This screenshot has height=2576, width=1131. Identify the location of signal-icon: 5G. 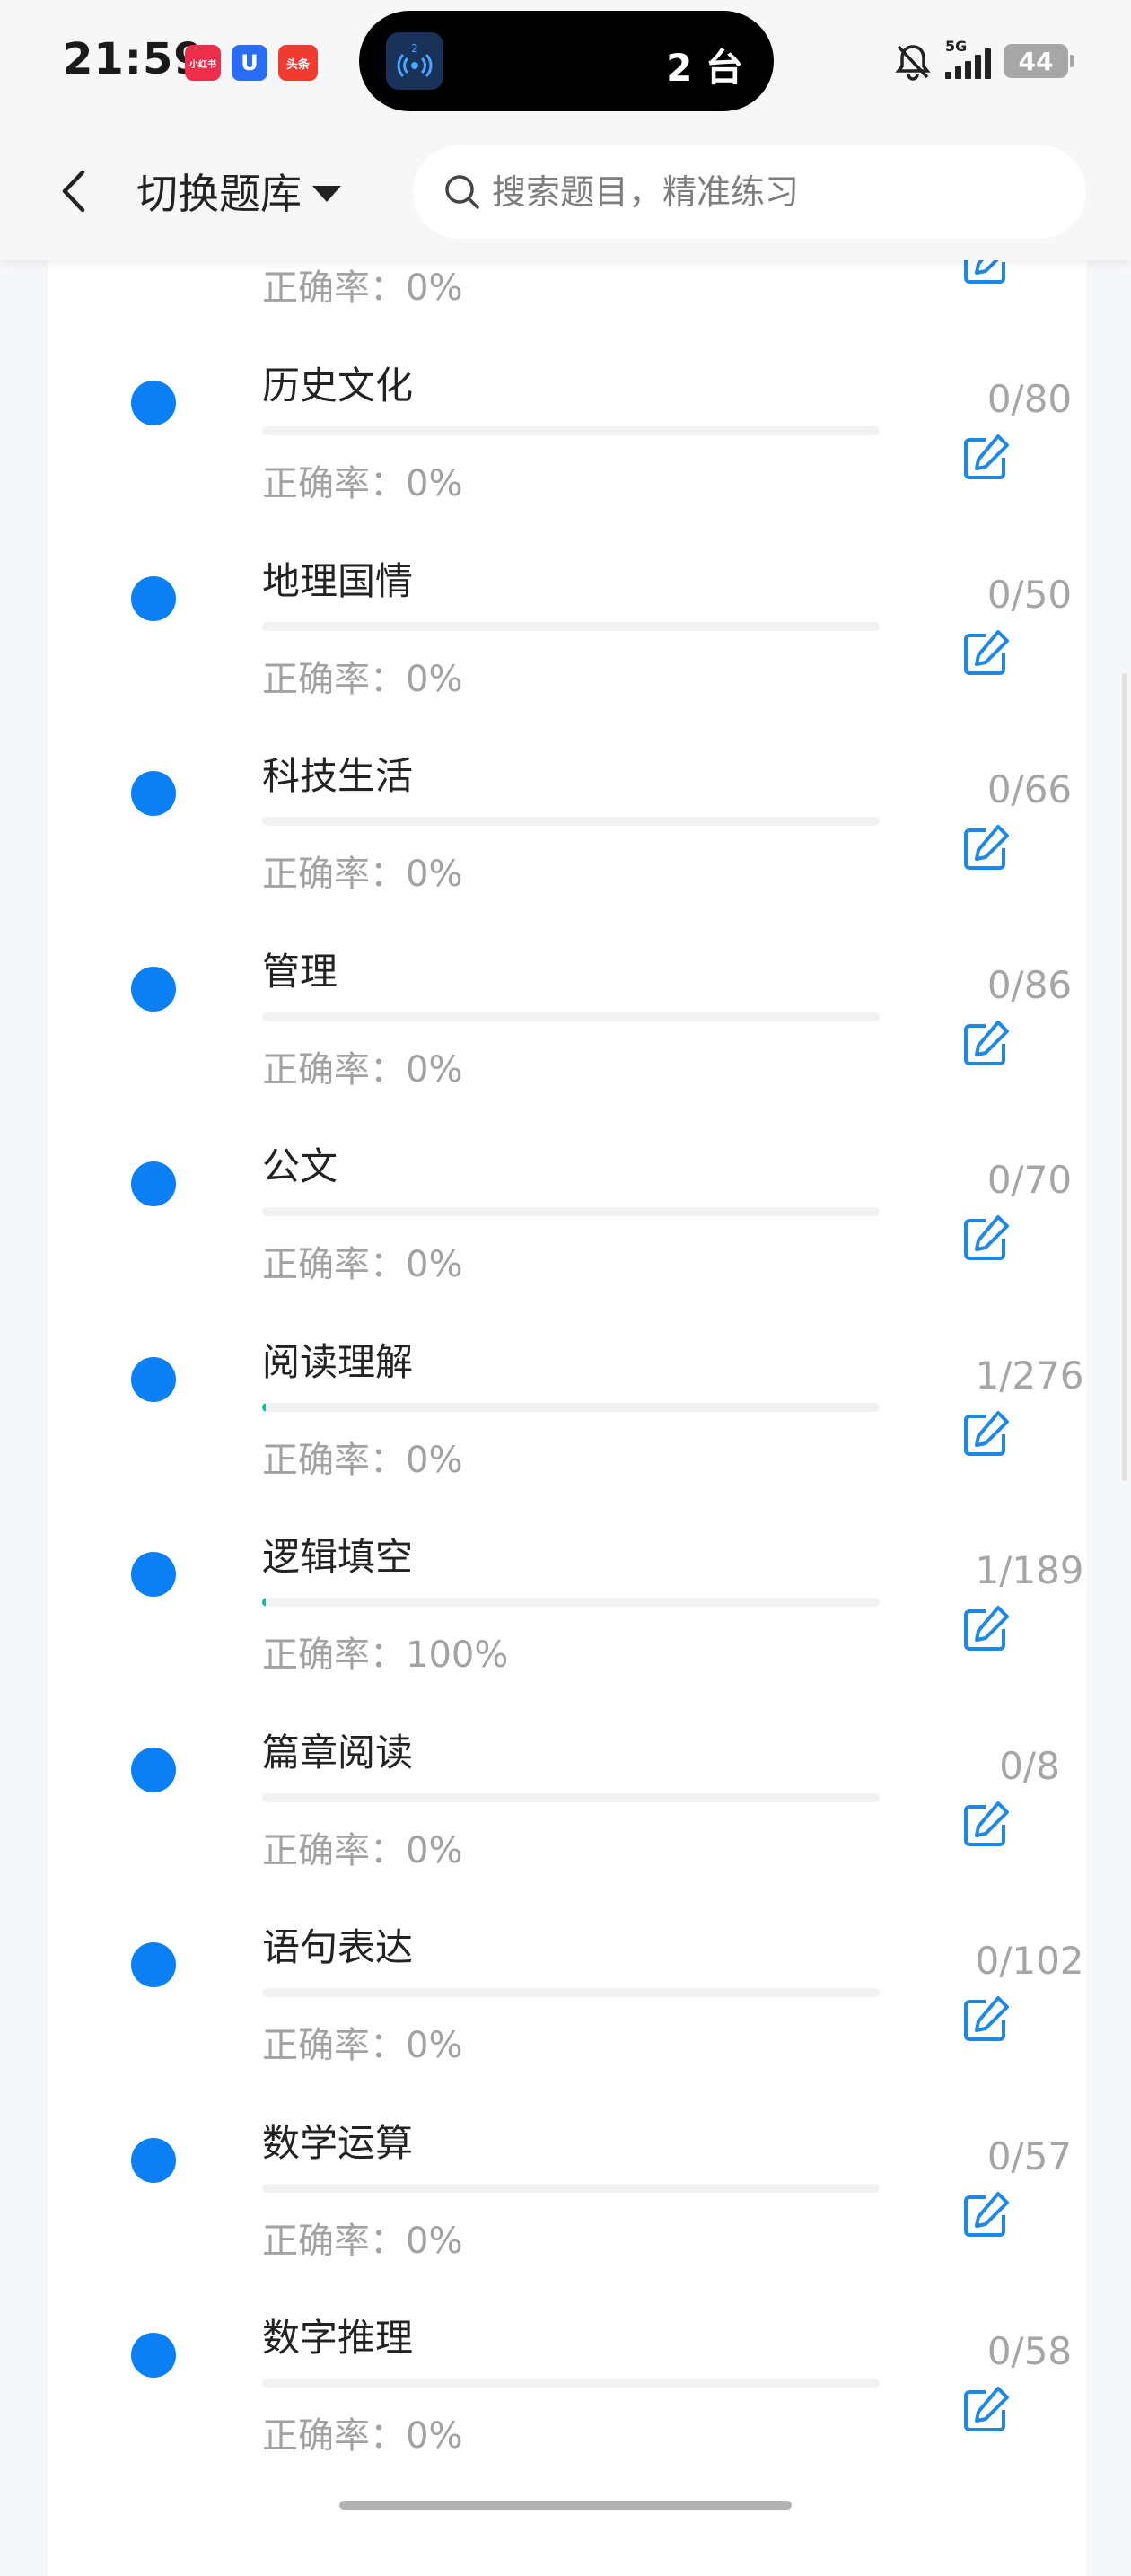
(968, 58).